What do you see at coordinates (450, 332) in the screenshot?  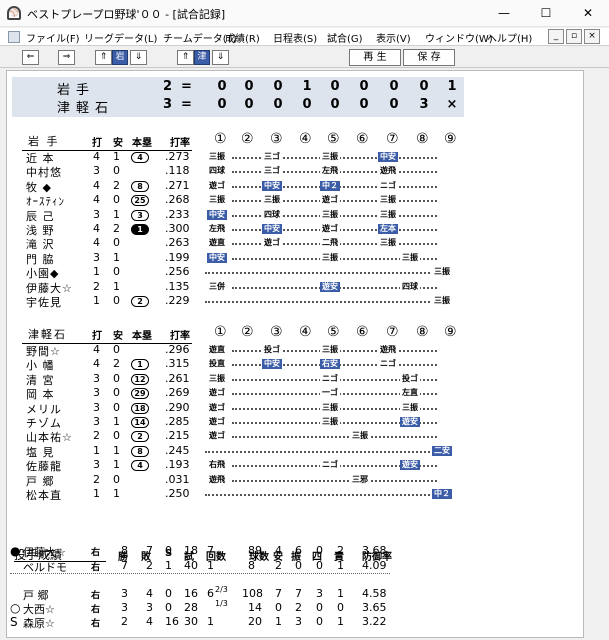 I see `inning-label: ⑨` at bounding box center [450, 332].